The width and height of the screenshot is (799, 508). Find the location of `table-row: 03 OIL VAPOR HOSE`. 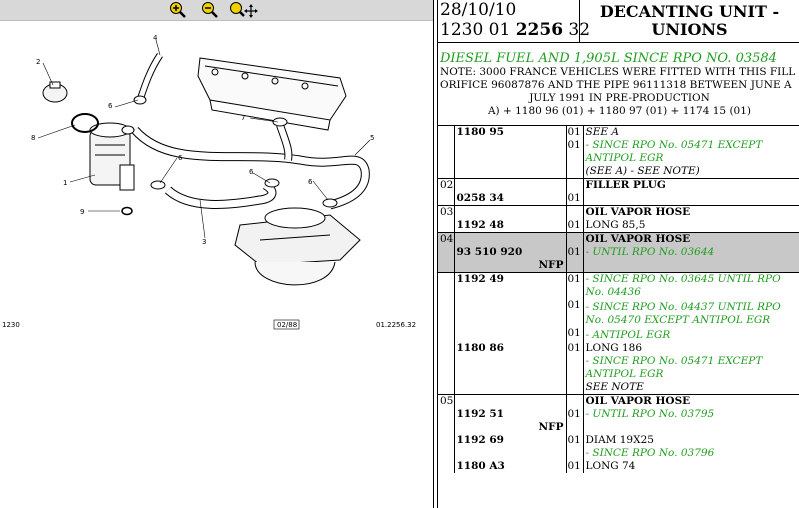

table-row: 03 OIL VAPOR HOSE is located at coordinates (618, 212).